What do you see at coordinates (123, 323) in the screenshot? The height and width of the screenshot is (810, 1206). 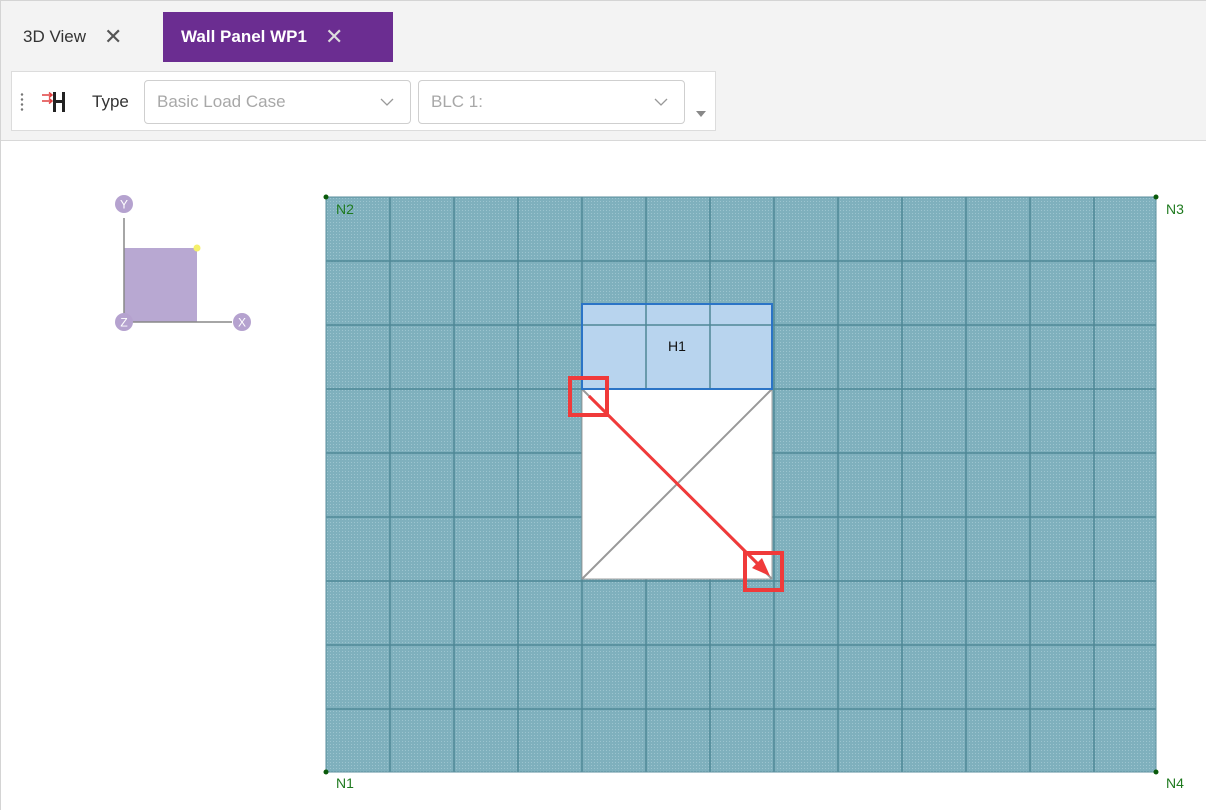 I see `z-axis-label: Z` at bounding box center [123, 323].